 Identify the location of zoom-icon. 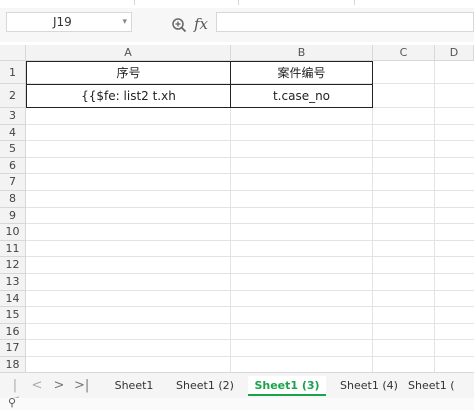
(179, 25).